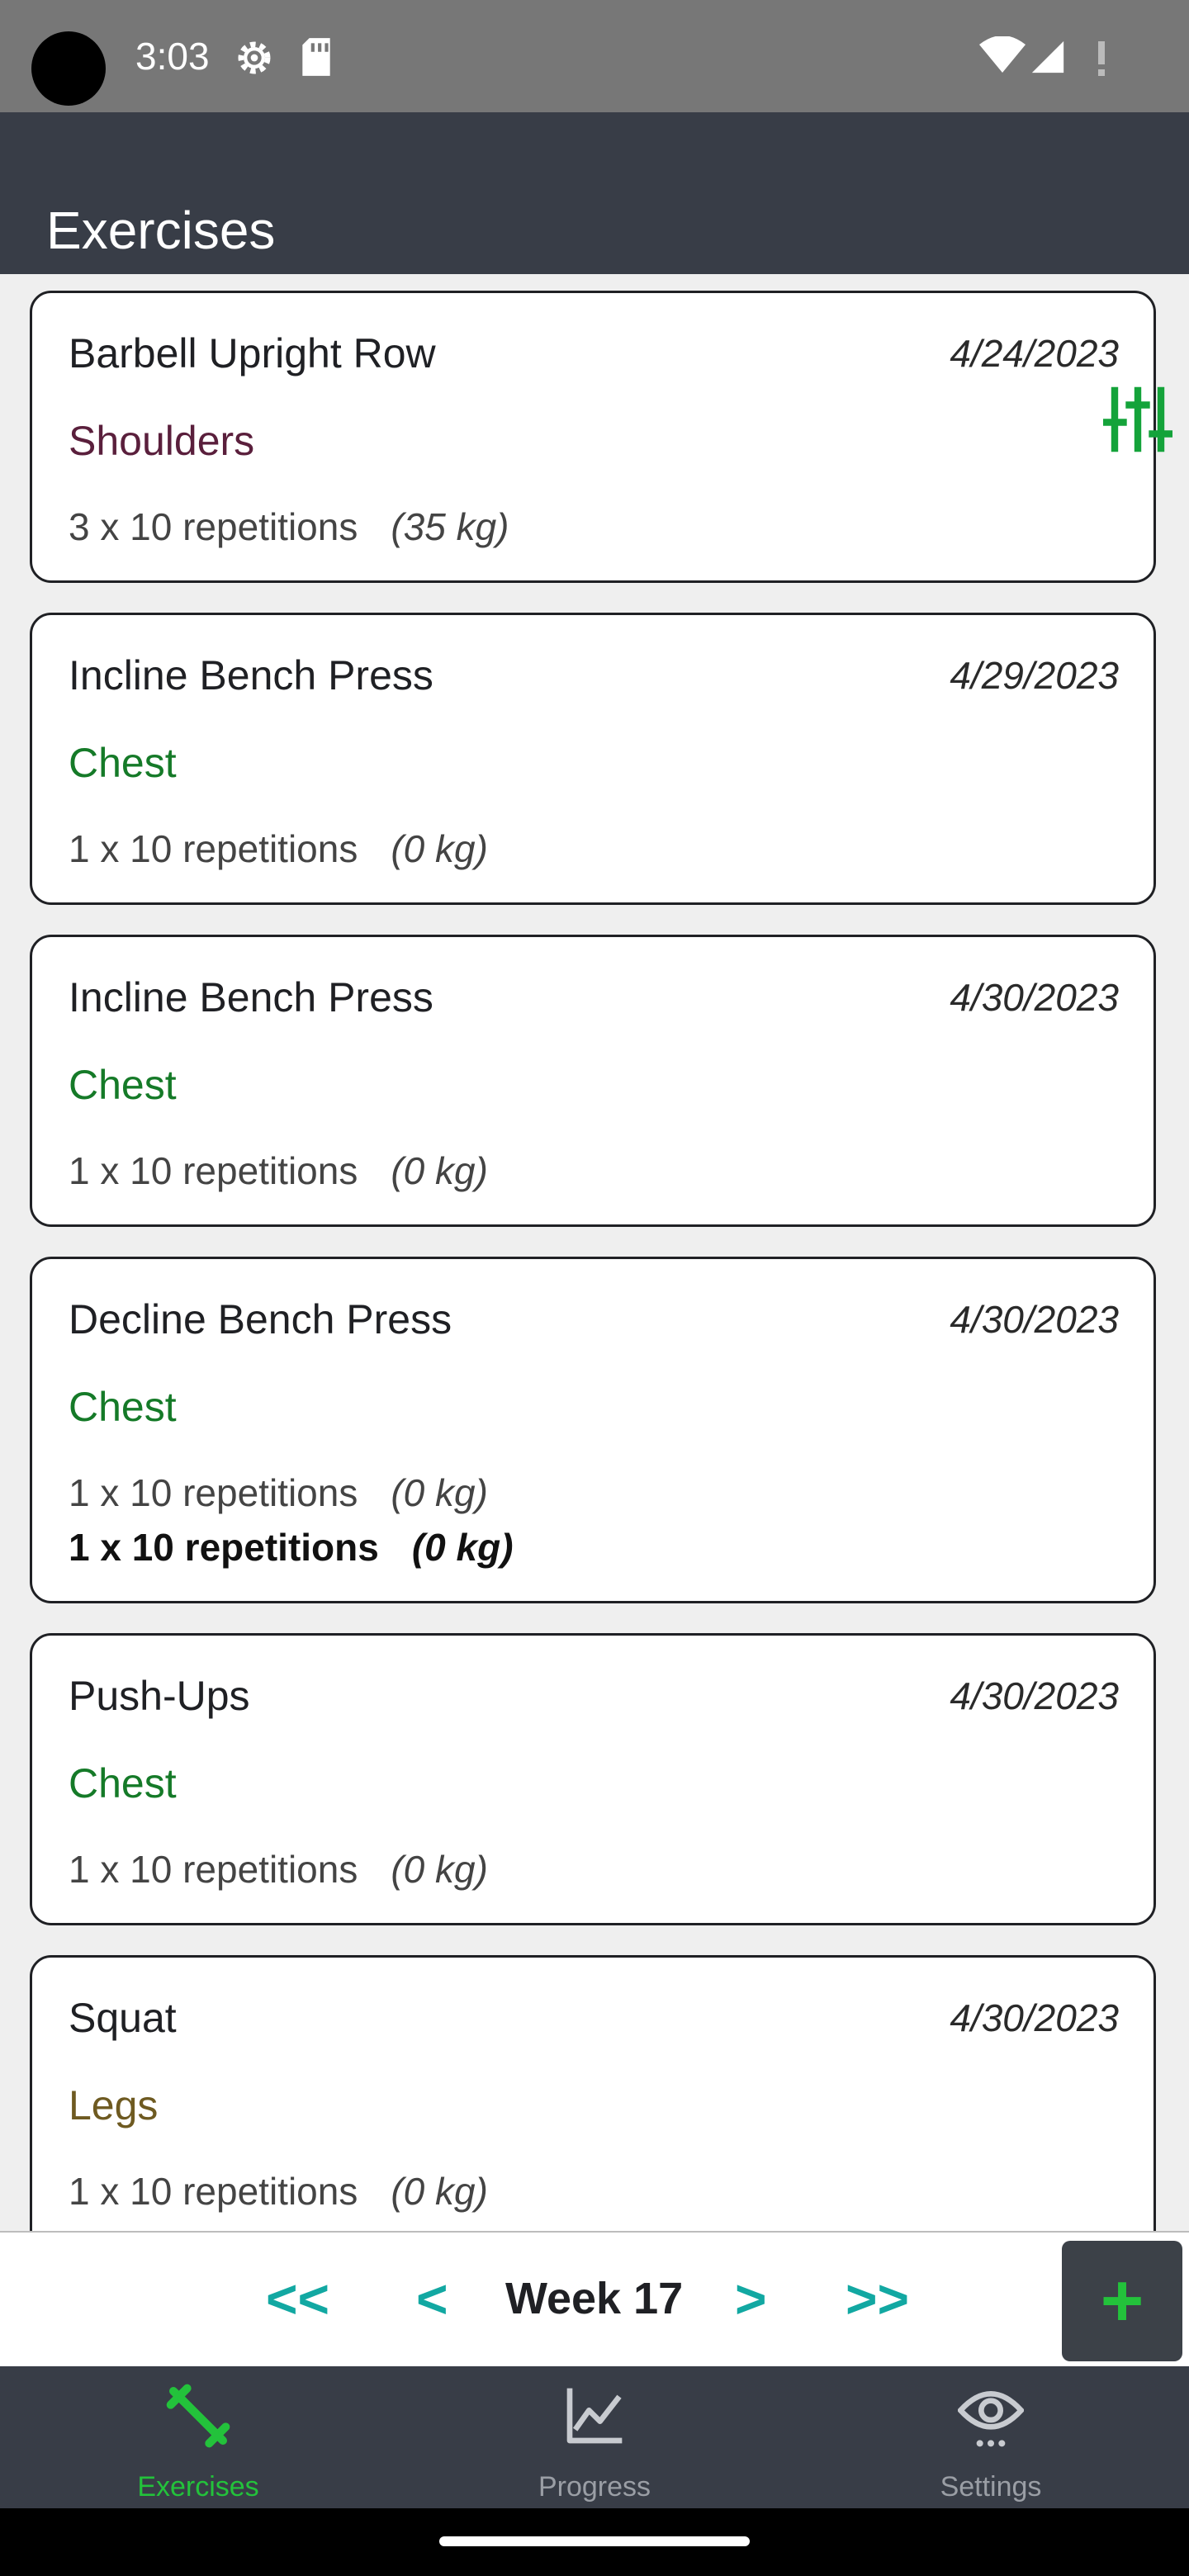 The height and width of the screenshot is (2576, 1189). I want to click on set-weight: (35 kg), so click(450, 526).